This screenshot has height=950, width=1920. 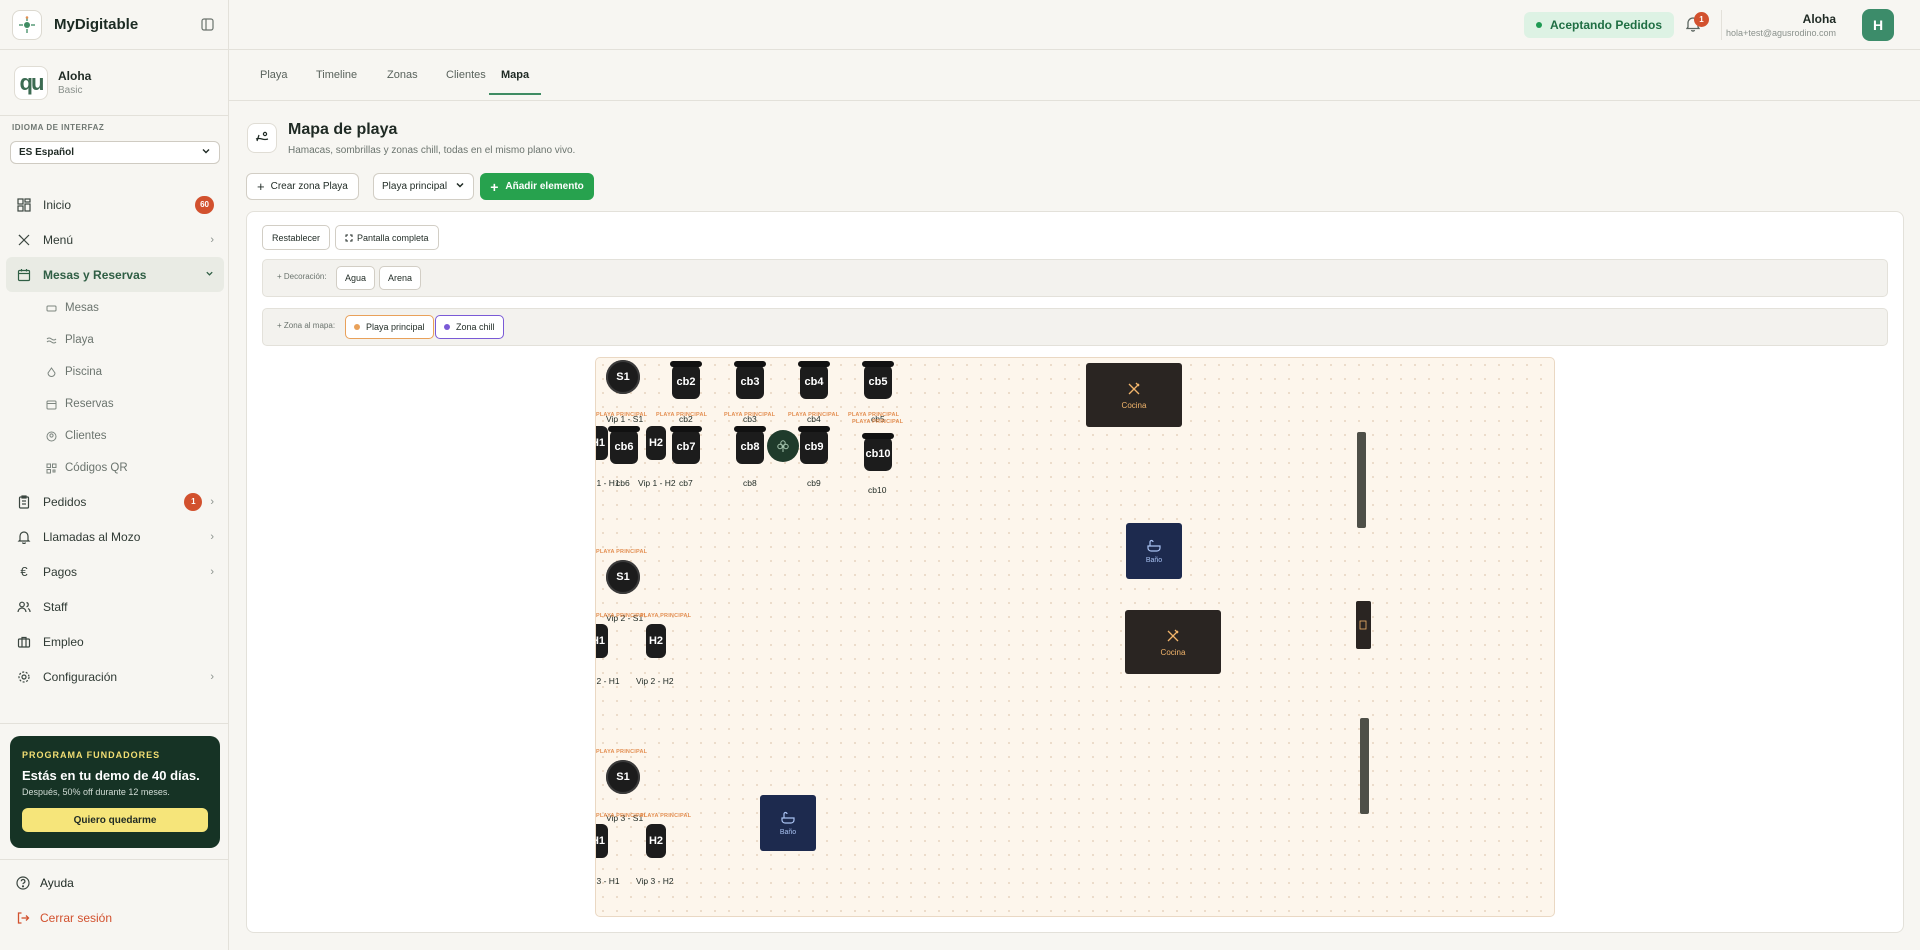 I want to click on bell-icon, so click(x=24, y=537).